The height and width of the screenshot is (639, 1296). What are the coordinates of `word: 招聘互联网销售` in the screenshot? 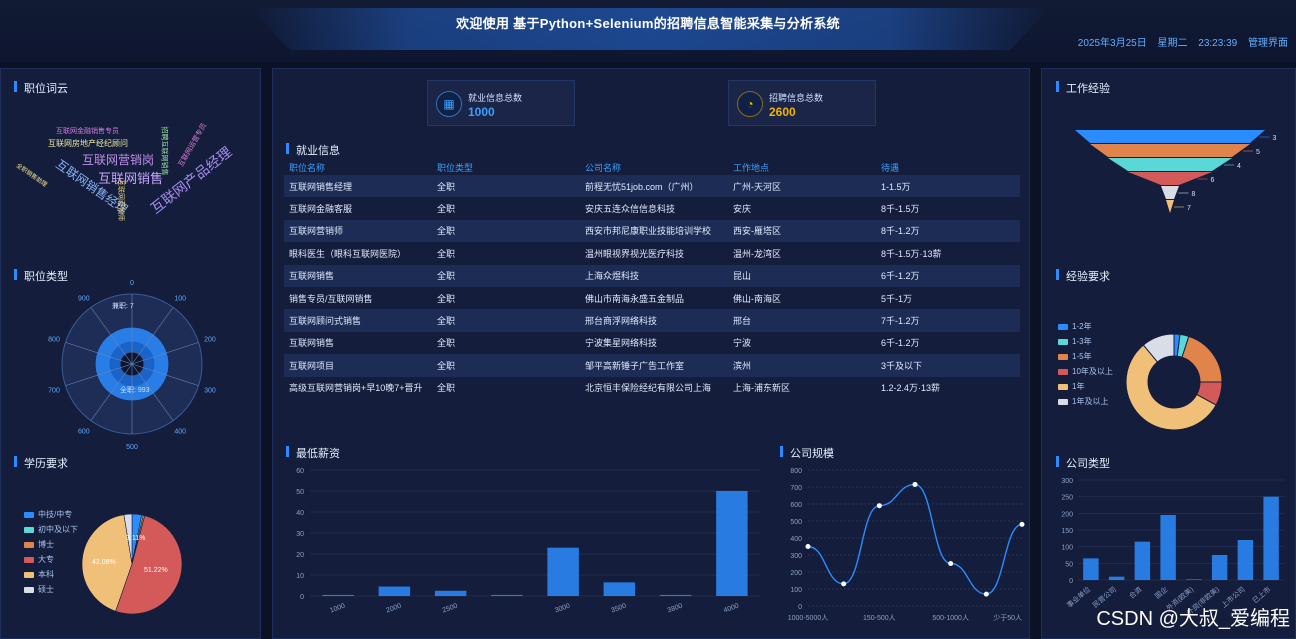 It's located at (164, 151).